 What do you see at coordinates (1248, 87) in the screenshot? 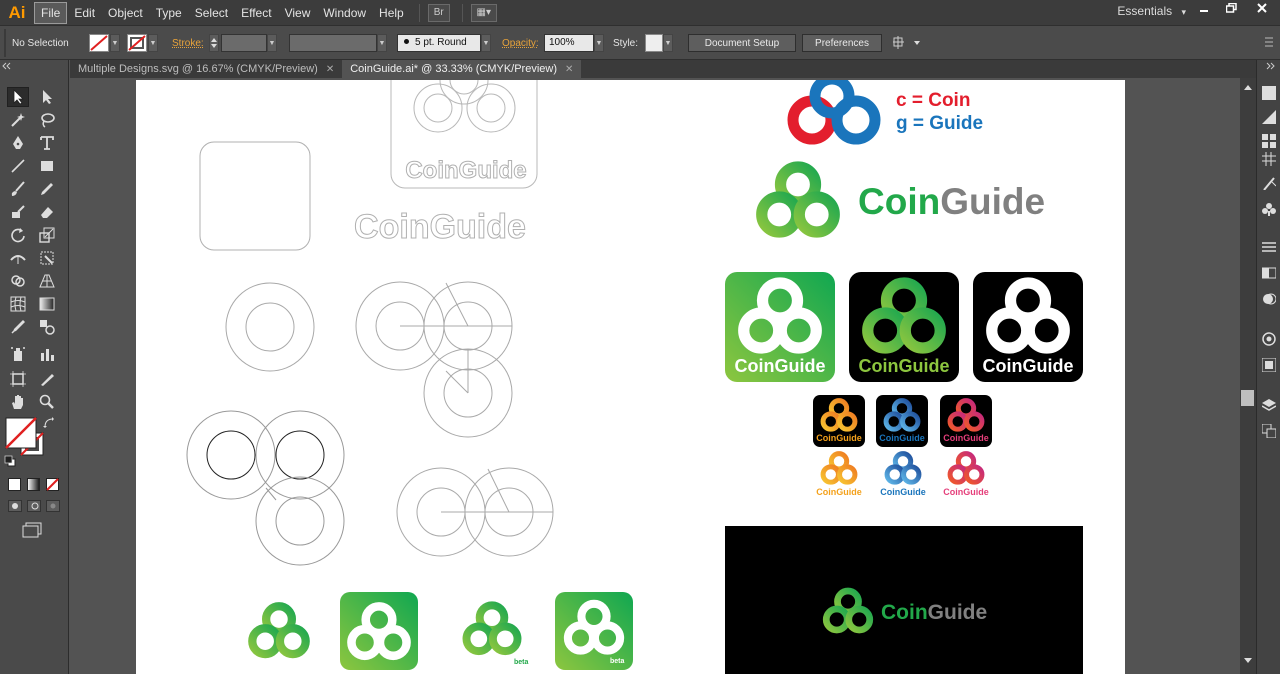
I see `scroll-up-icon` at bounding box center [1248, 87].